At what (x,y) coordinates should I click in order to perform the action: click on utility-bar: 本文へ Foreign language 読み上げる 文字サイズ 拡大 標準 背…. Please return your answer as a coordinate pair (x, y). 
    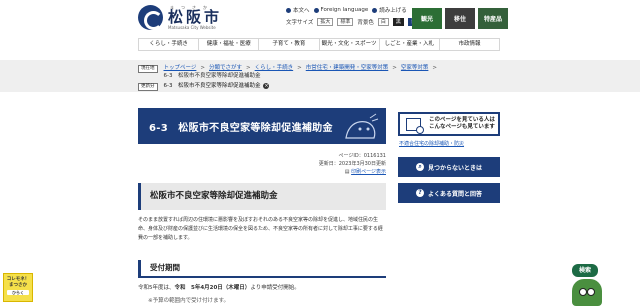
    Looking at the image, I should click on (352, 16).